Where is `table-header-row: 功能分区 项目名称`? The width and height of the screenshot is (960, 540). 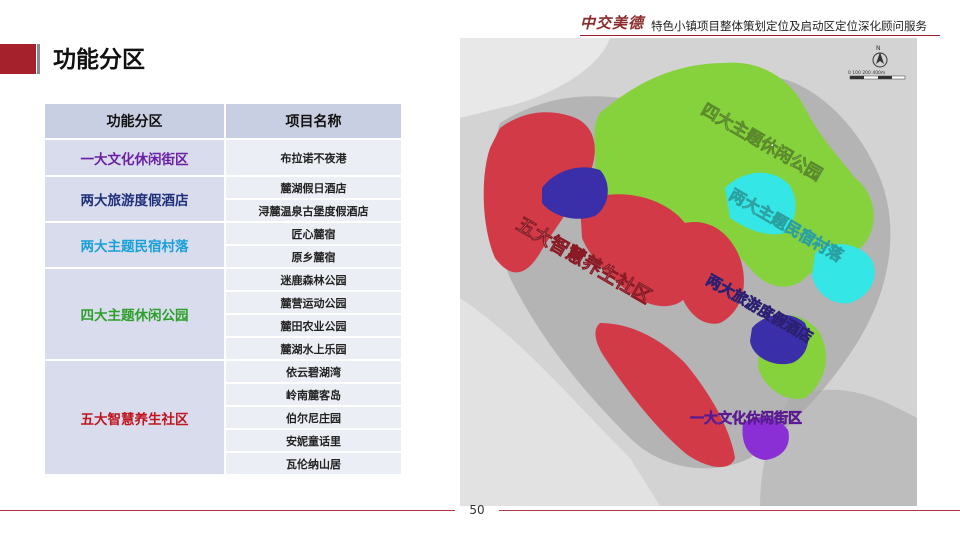
table-header-row: 功能分区 项目名称 is located at coordinates (223, 121).